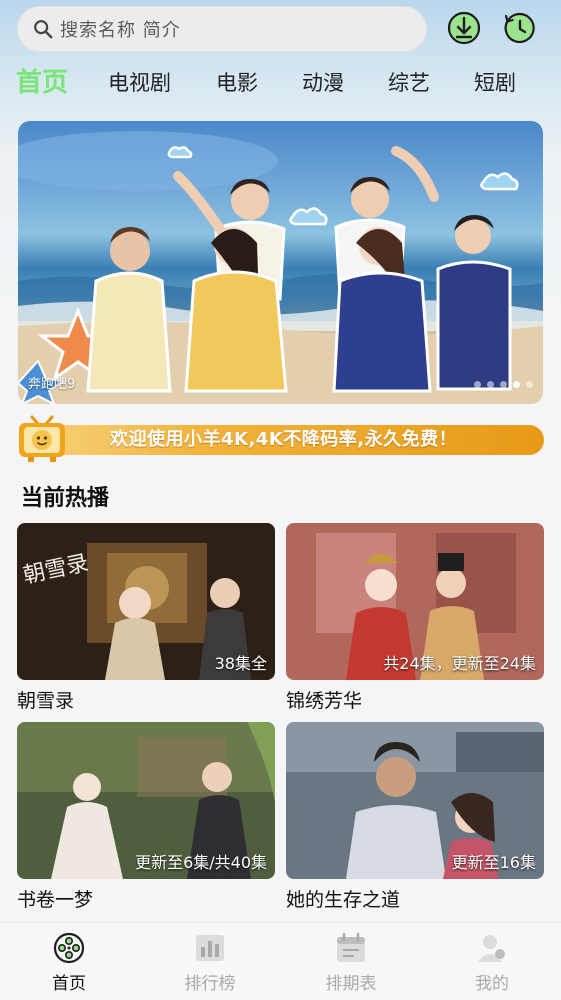  I want to click on tab-tv-series: 电视剧, so click(139, 83).